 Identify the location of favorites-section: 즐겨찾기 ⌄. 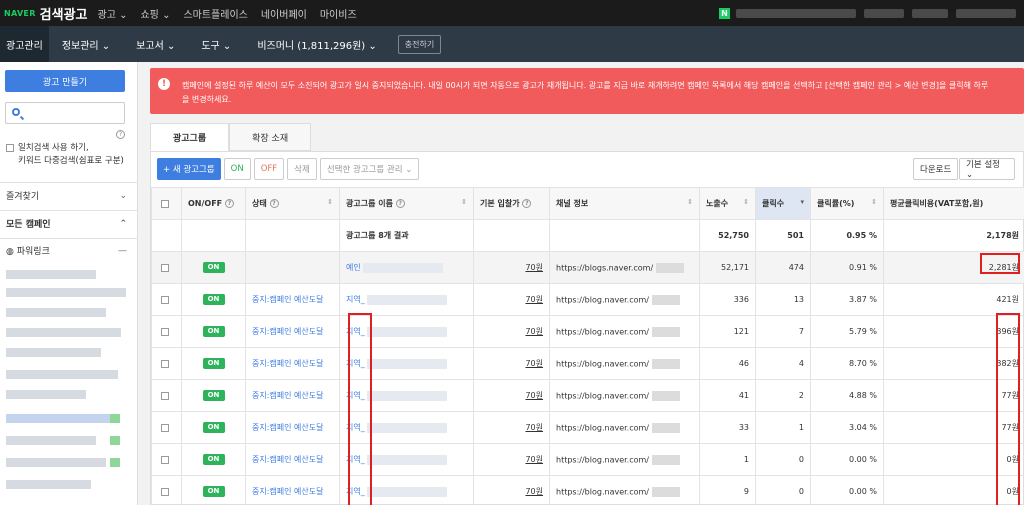
(68, 195).